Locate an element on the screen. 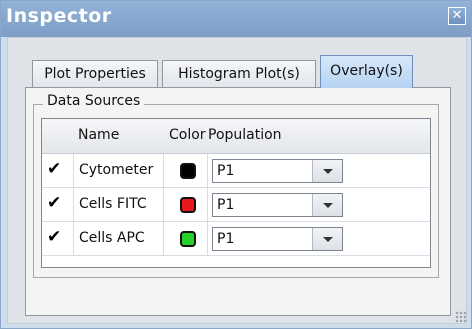 The height and width of the screenshot is (329, 472). resize-grip-icon is located at coordinates (461, 317).